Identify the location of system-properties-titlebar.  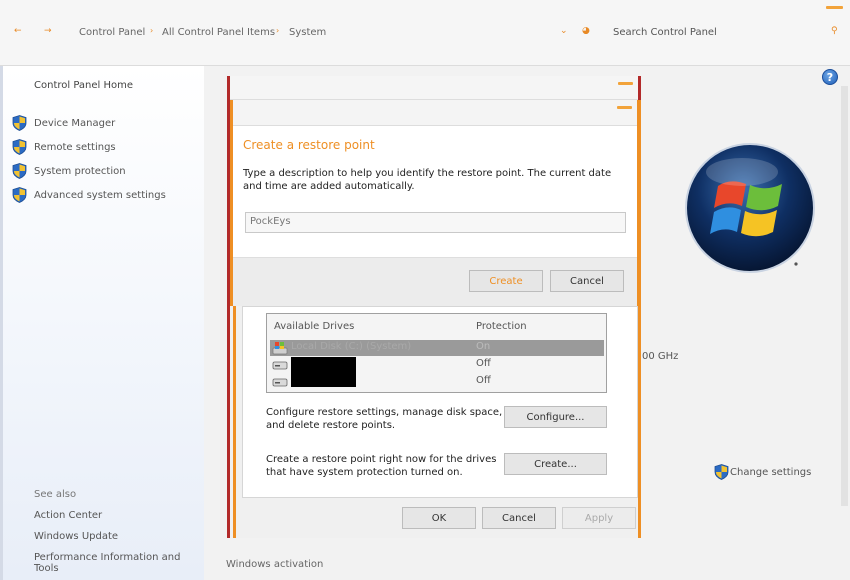
(434, 88).